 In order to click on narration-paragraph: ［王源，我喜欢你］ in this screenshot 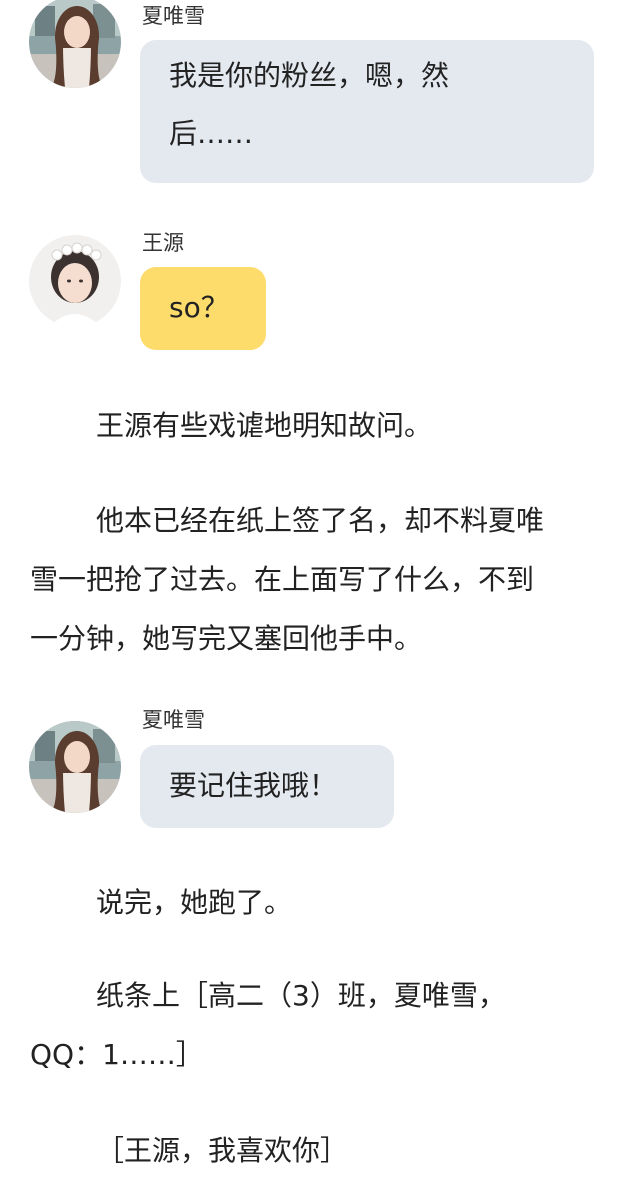, I will do `click(324, 1150)`.